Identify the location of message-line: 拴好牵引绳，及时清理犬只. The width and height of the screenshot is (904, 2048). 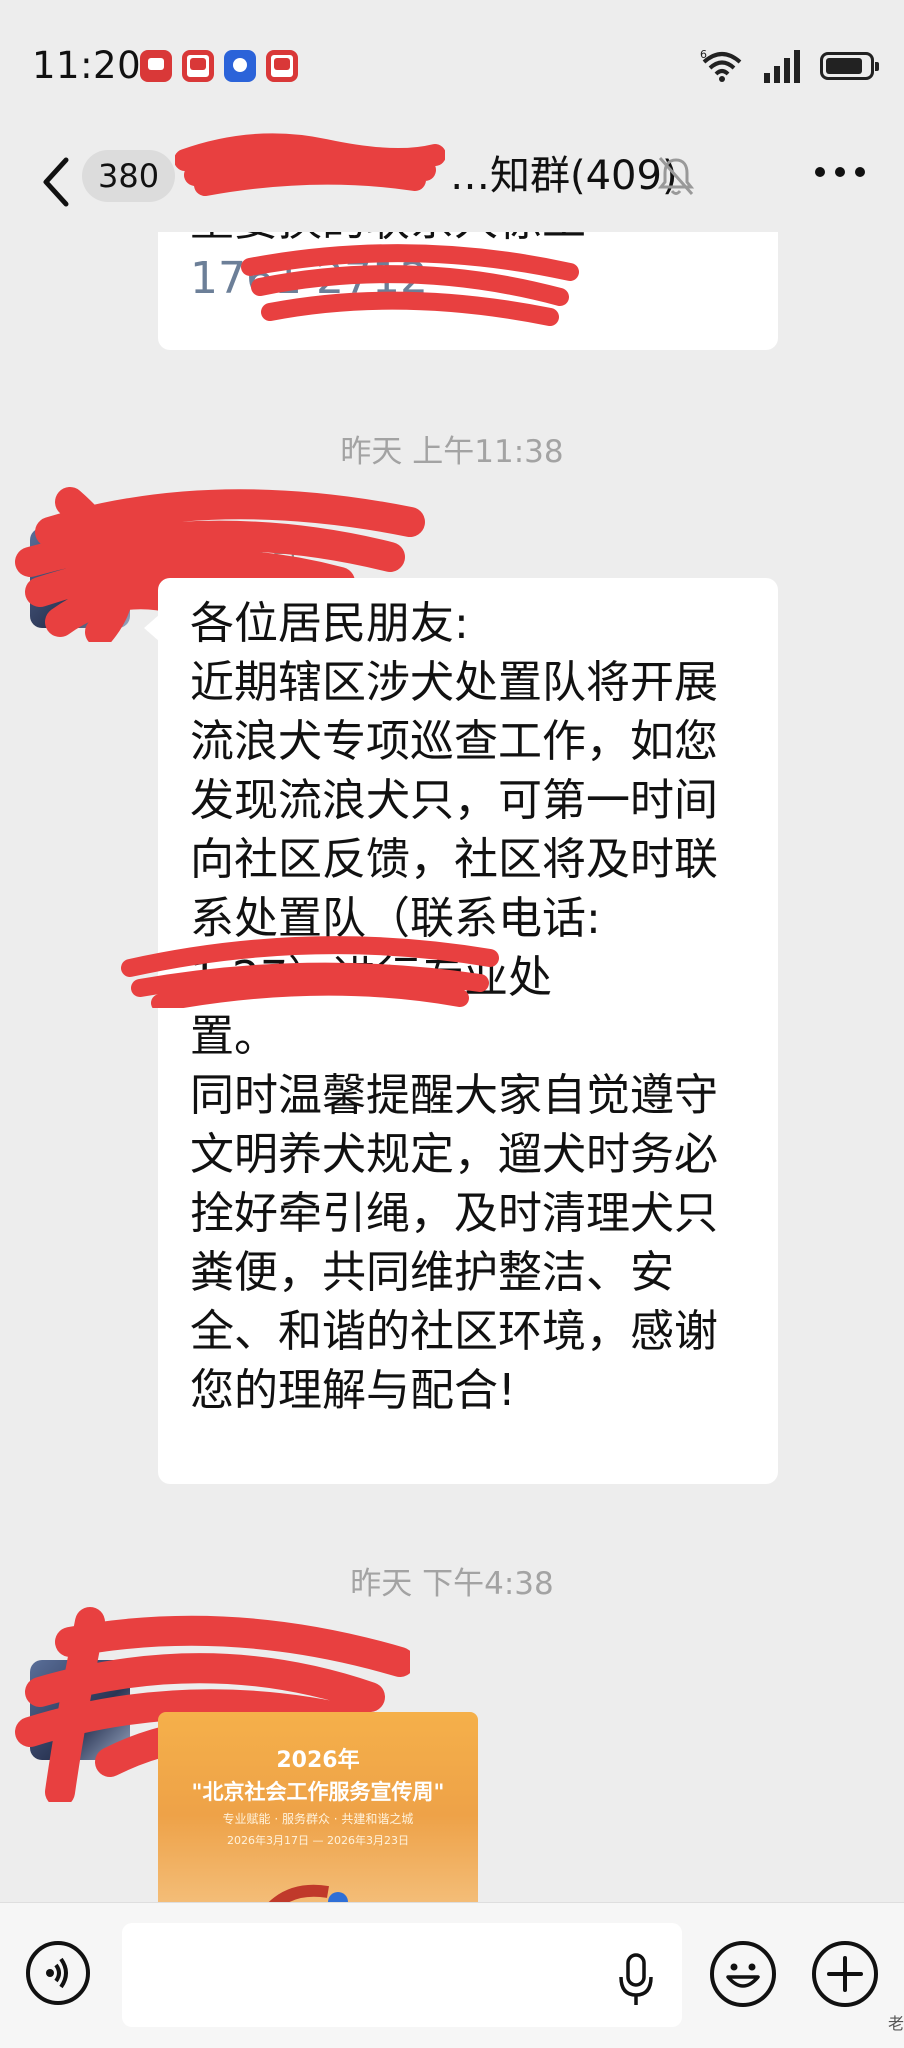
(454, 1213).